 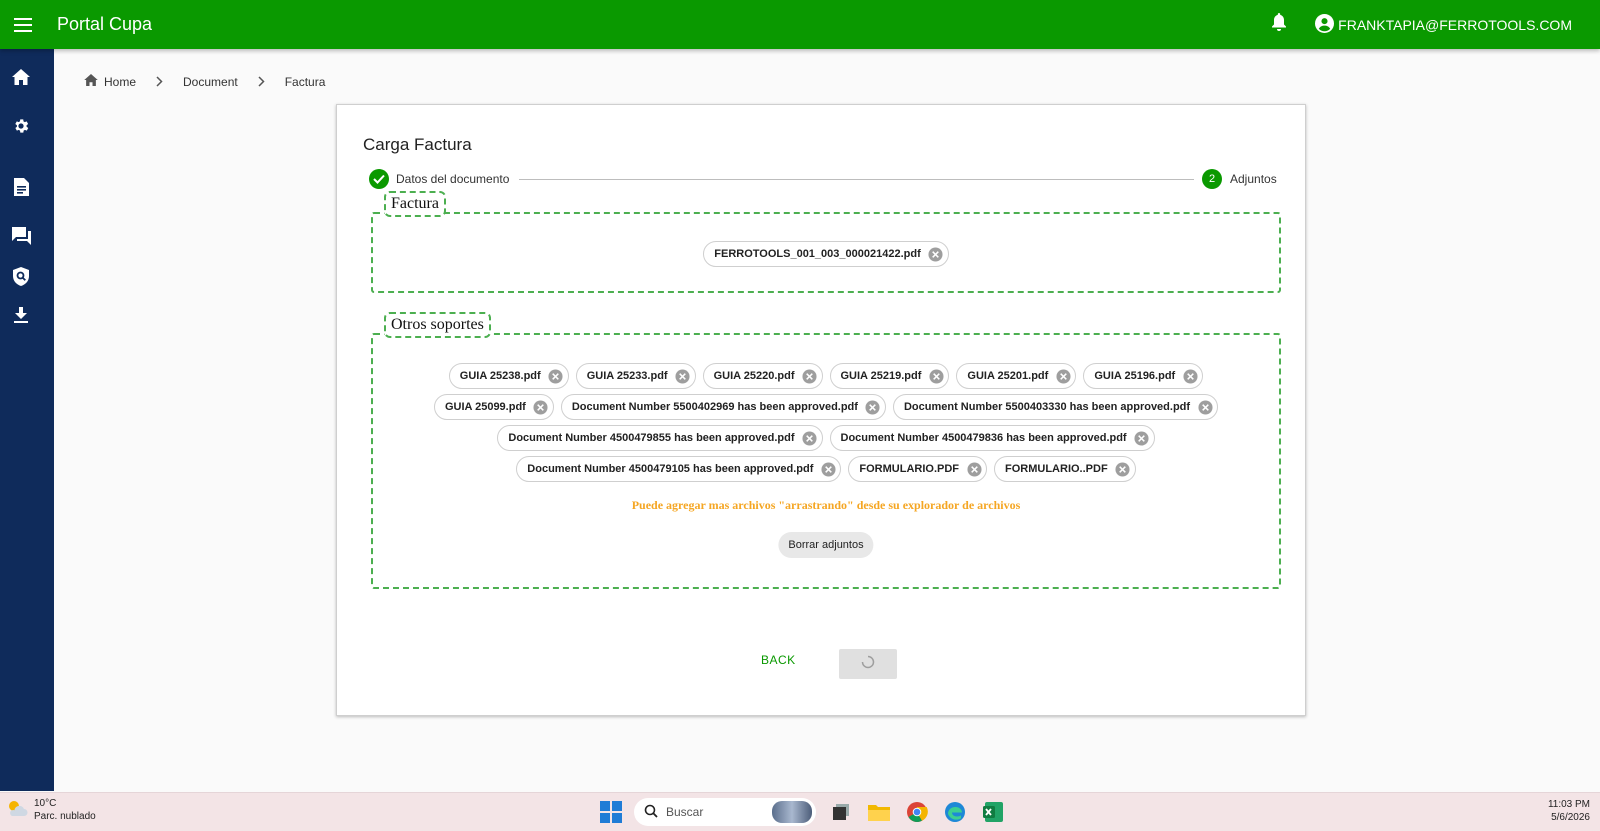 I want to click on step-datos-label: Datos del documento, so click(x=453, y=179).